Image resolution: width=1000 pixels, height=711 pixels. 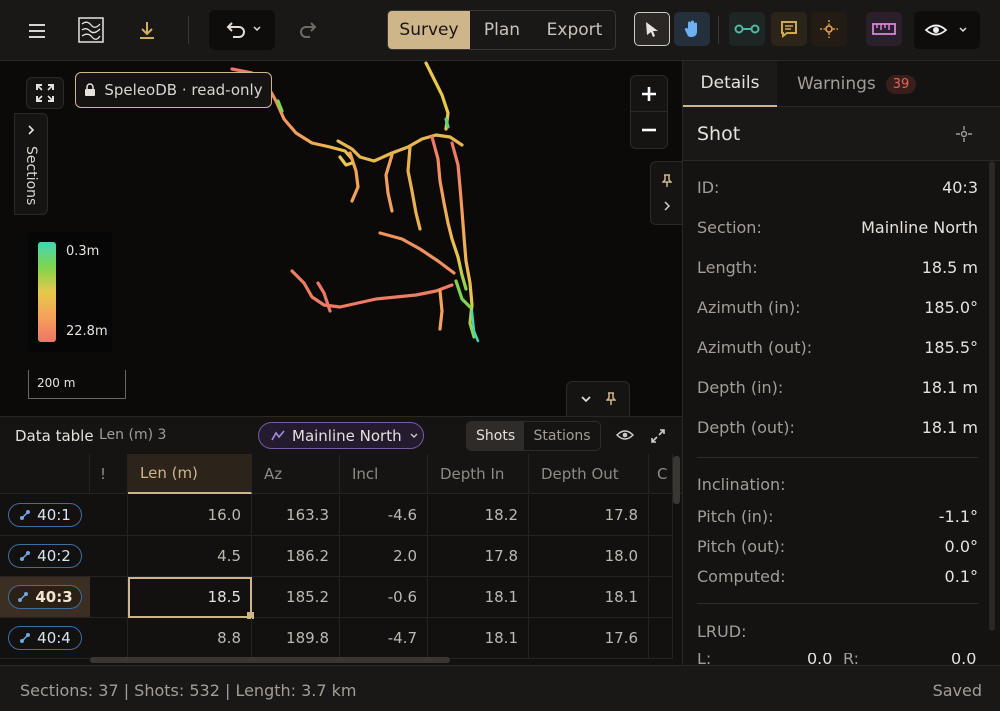 I want to click on column-header-flag: !, so click(x=109, y=474).